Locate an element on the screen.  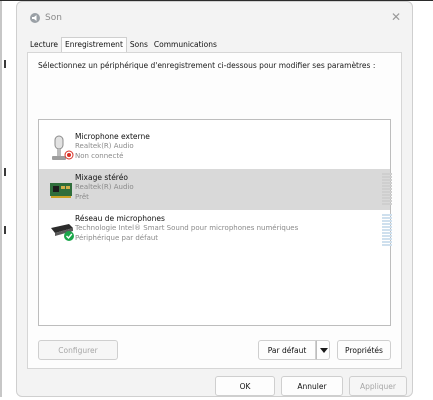
default-check-badge-icon is located at coordinates (69, 236).